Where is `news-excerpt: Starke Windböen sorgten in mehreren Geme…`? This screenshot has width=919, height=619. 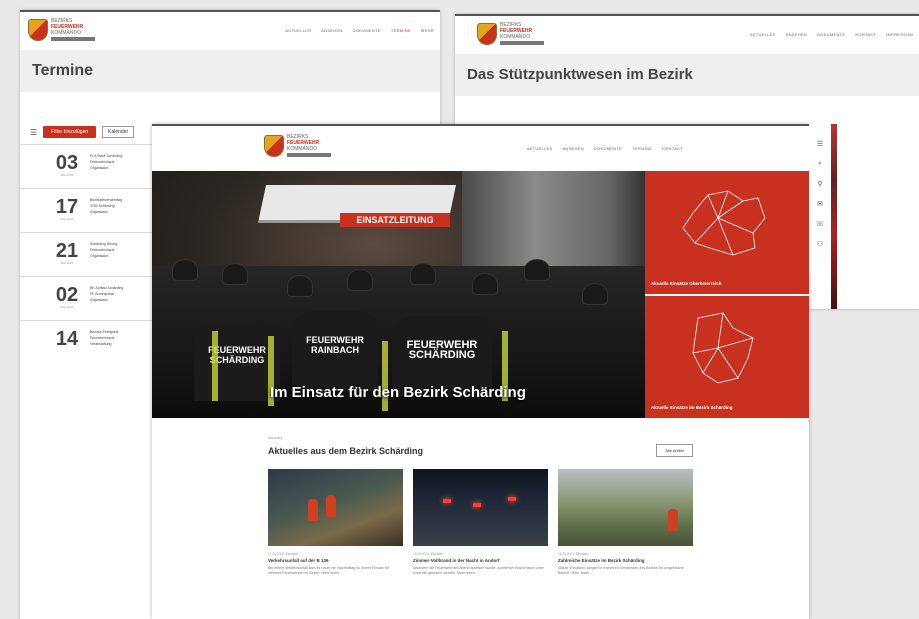
news-excerpt: Starke Windböen sorgten in mehreren Geme… is located at coordinates (621, 571).